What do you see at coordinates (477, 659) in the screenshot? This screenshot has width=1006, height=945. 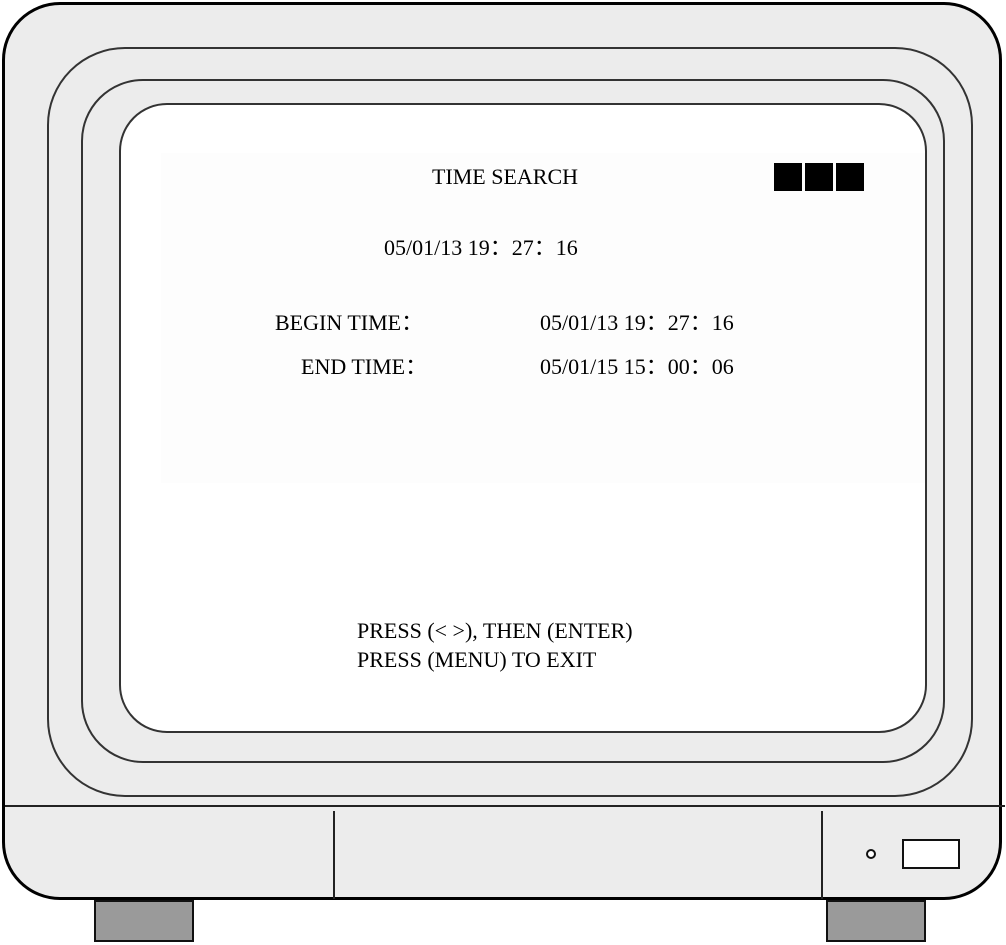 I see `exit-hint: PRESS (MENU) TO EXIT` at bounding box center [477, 659].